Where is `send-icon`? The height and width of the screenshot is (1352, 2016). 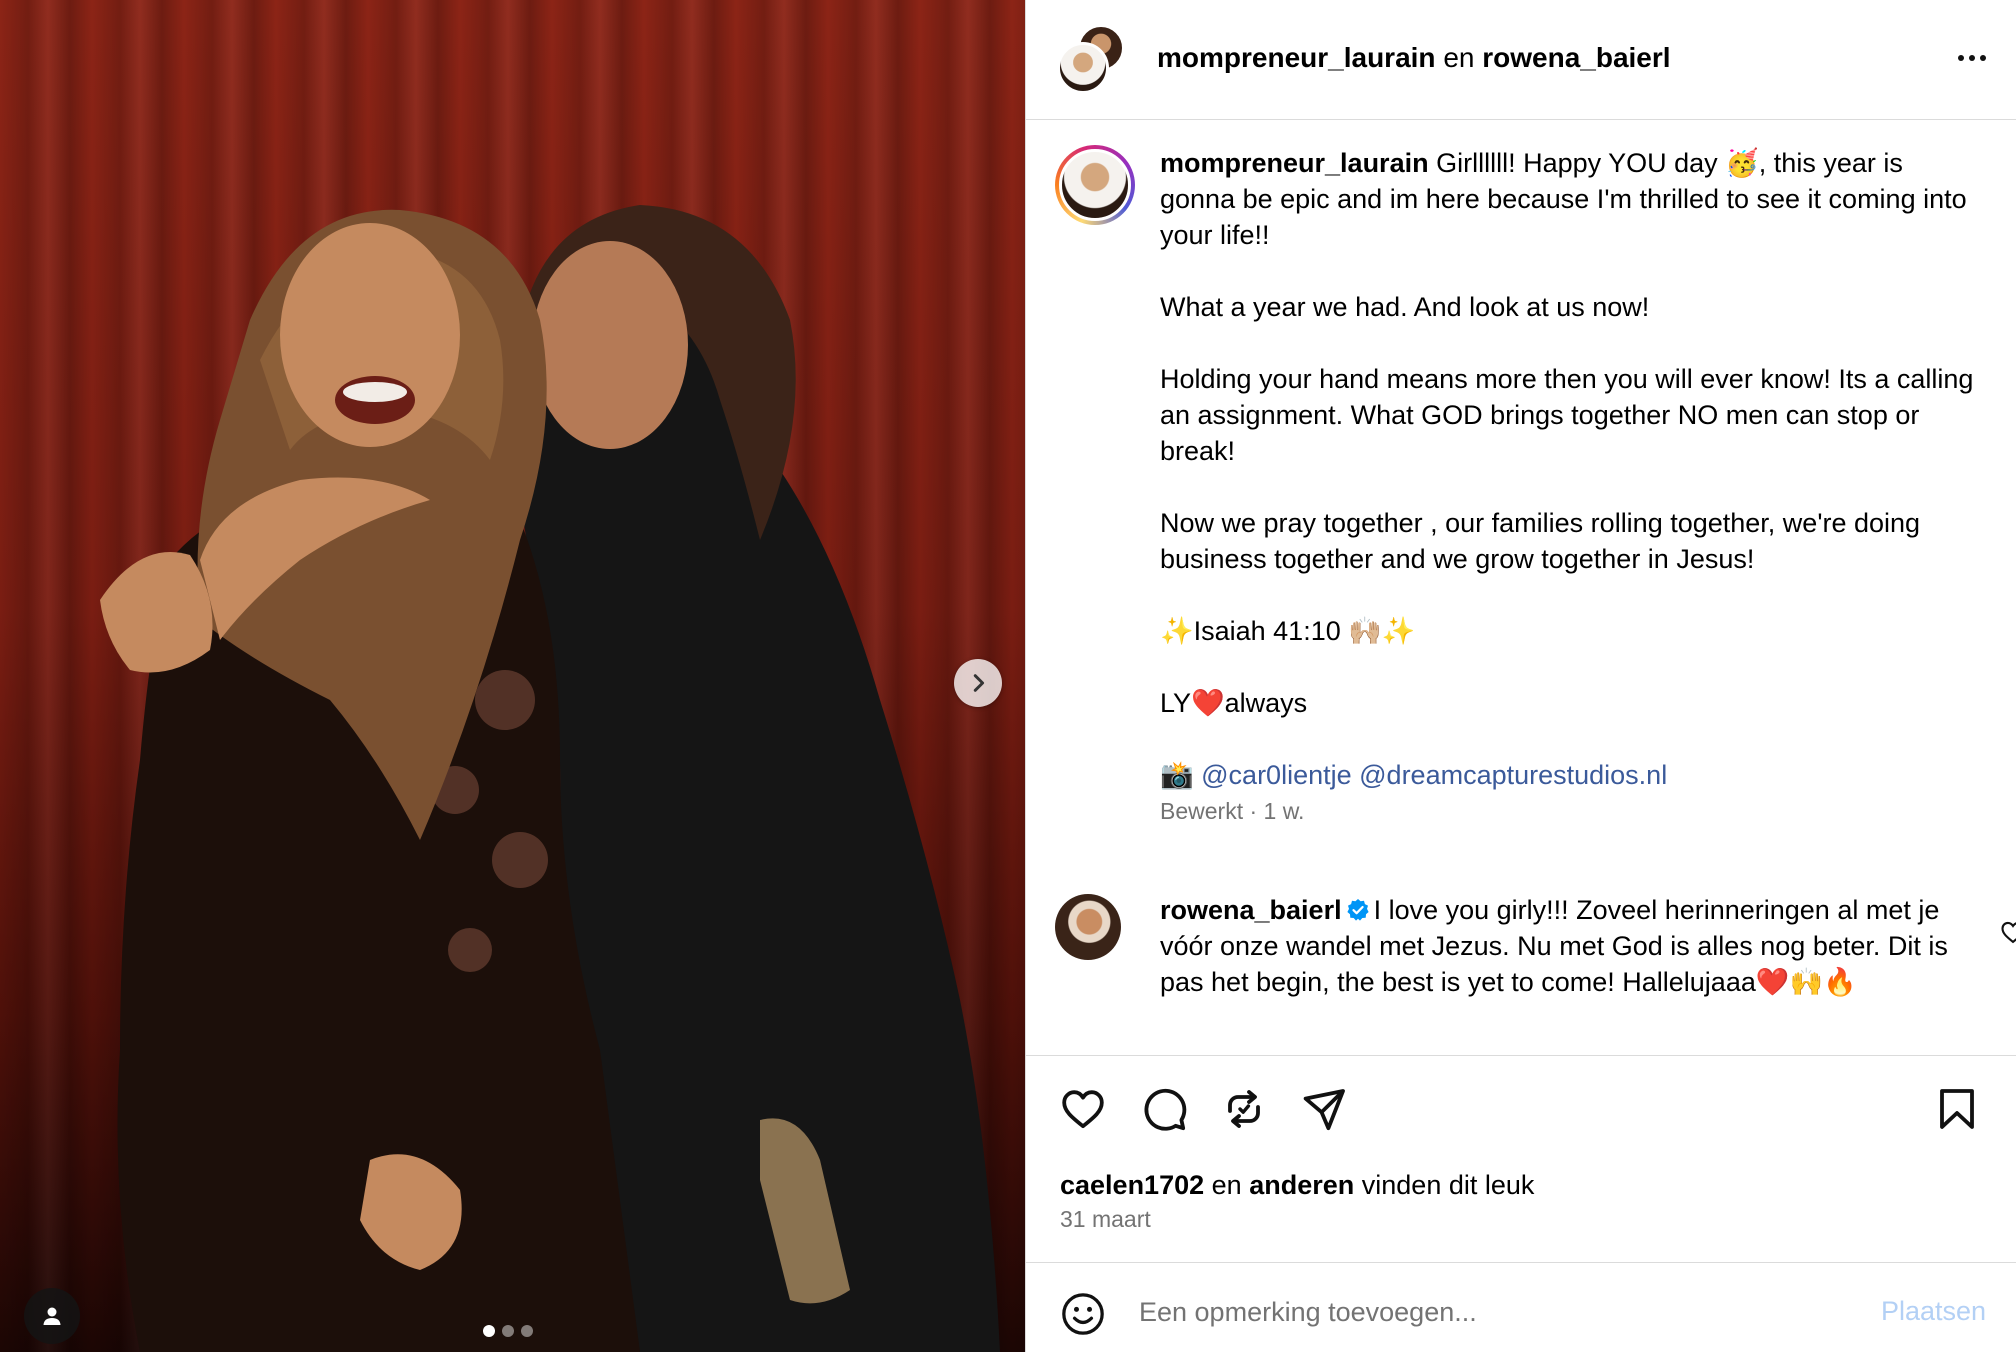 send-icon is located at coordinates (1324, 1110).